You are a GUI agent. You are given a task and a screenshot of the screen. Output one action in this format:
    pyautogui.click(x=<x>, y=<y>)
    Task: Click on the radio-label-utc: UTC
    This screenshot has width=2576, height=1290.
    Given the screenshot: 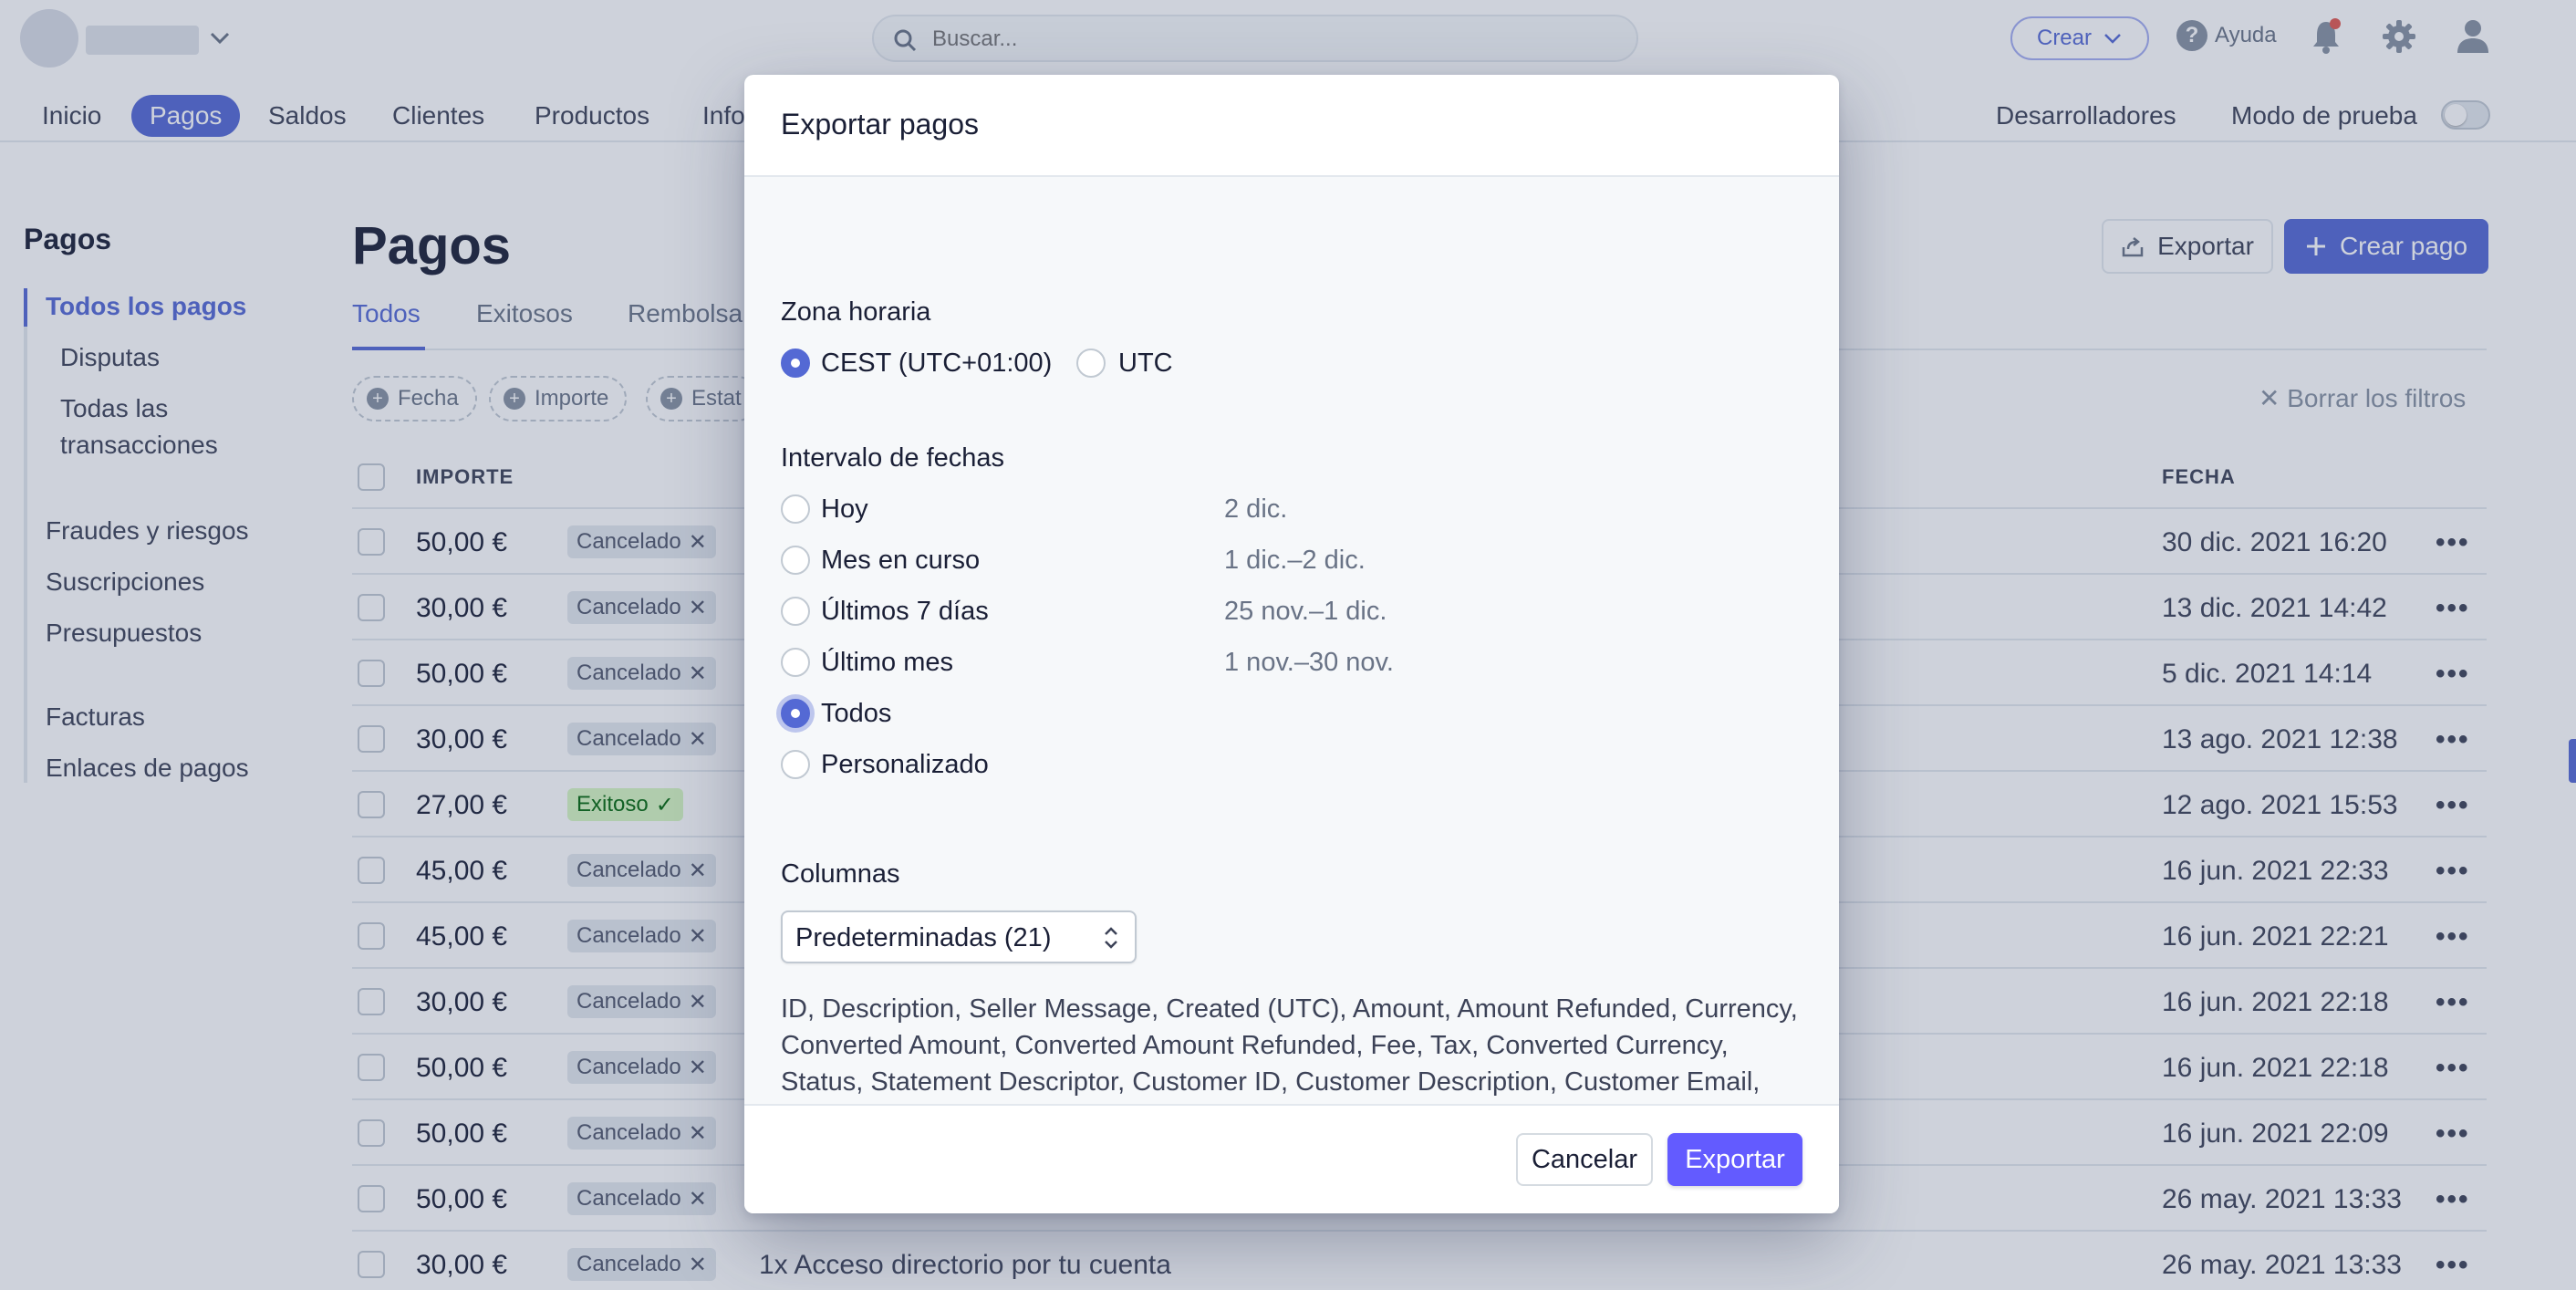 What is the action you would take?
    pyautogui.click(x=1145, y=364)
    